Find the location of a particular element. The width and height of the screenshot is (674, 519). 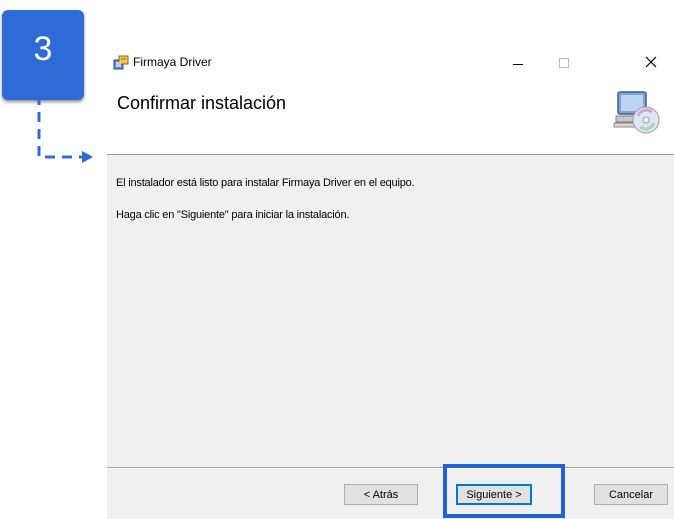

maximize-button is located at coordinates (564, 61).